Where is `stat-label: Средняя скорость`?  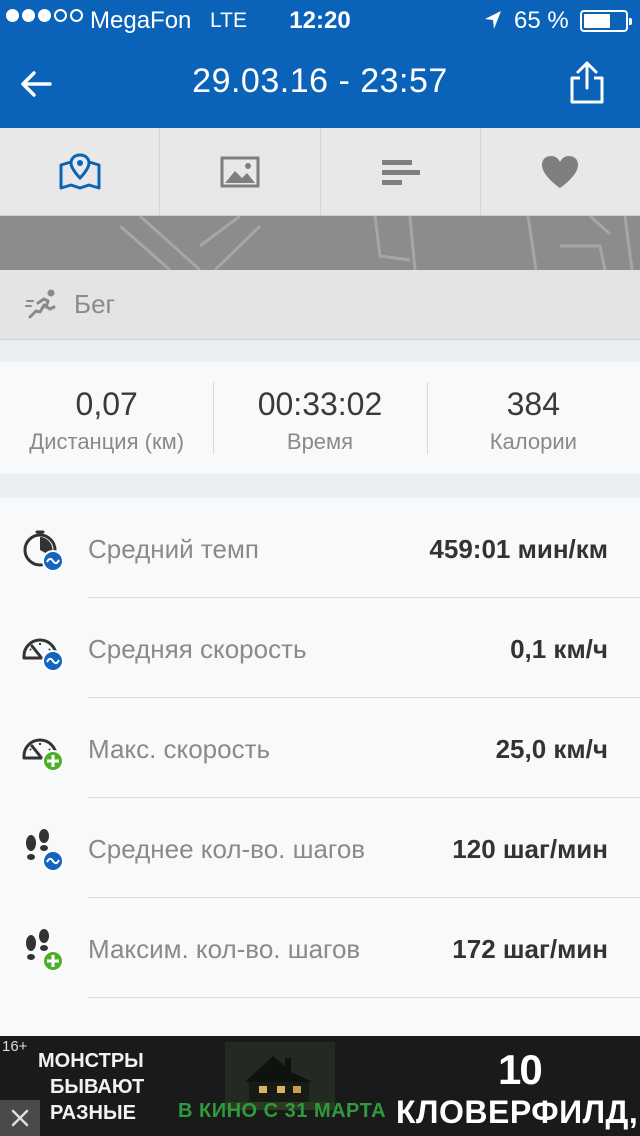 stat-label: Средняя скорость is located at coordinates (197, 649).